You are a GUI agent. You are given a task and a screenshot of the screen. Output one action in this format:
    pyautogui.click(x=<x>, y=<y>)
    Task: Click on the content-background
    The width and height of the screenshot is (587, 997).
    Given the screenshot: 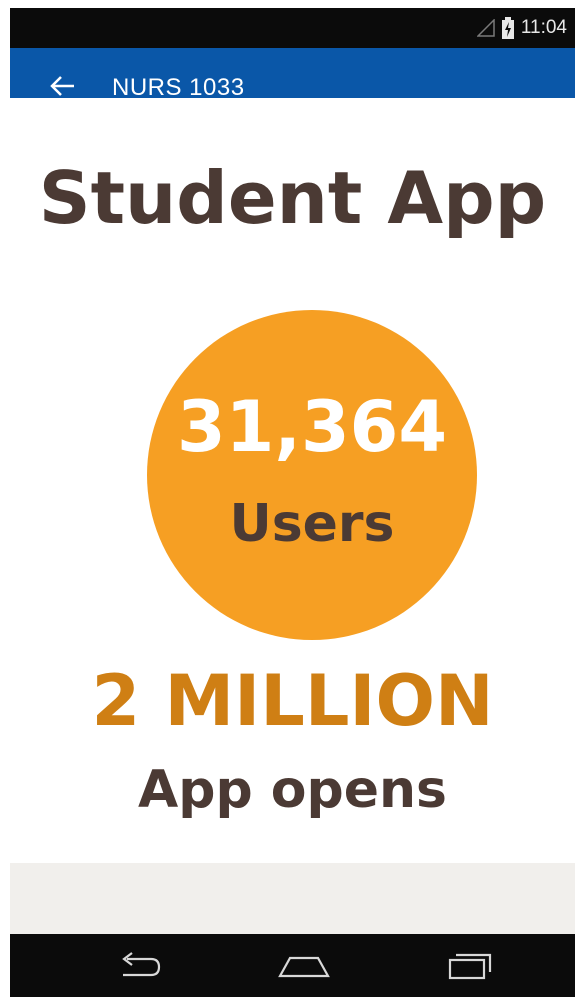 What is the action you would take?
    pyautogui.click(x=292, y=898)
    